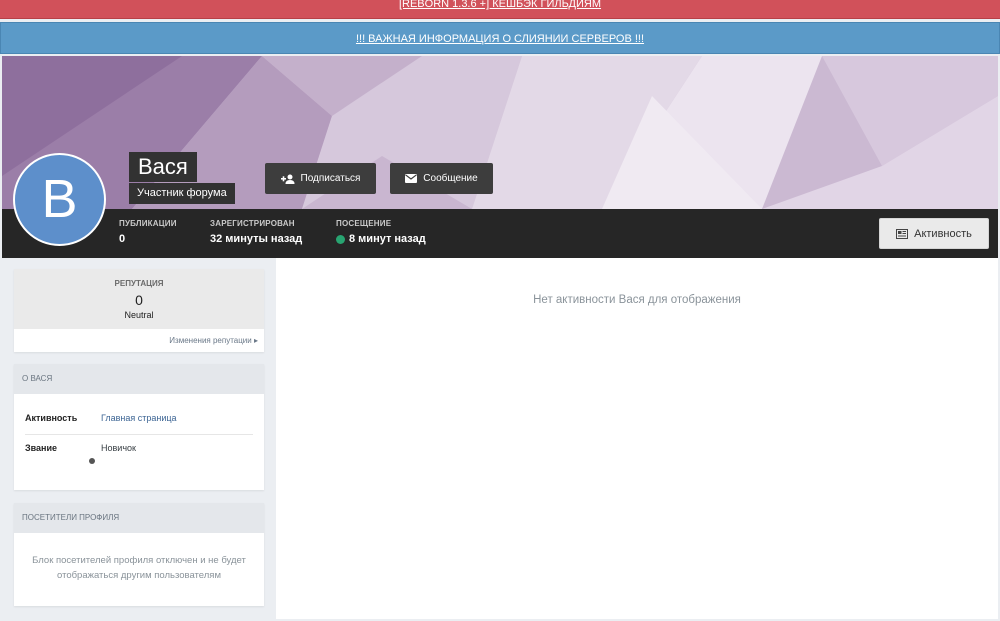  What do you see at coordinates (118, 448) in the screenshot?
I see `about-row-value: Новичок` at bounding box center [118, 448].